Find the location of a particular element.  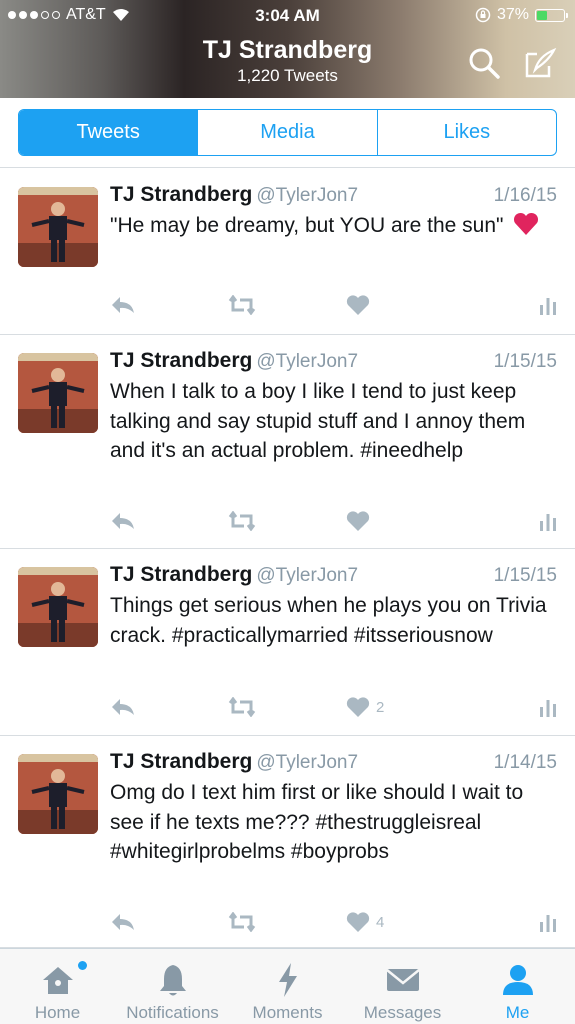

nav-label: Me is located at coordinates (517, 1012).